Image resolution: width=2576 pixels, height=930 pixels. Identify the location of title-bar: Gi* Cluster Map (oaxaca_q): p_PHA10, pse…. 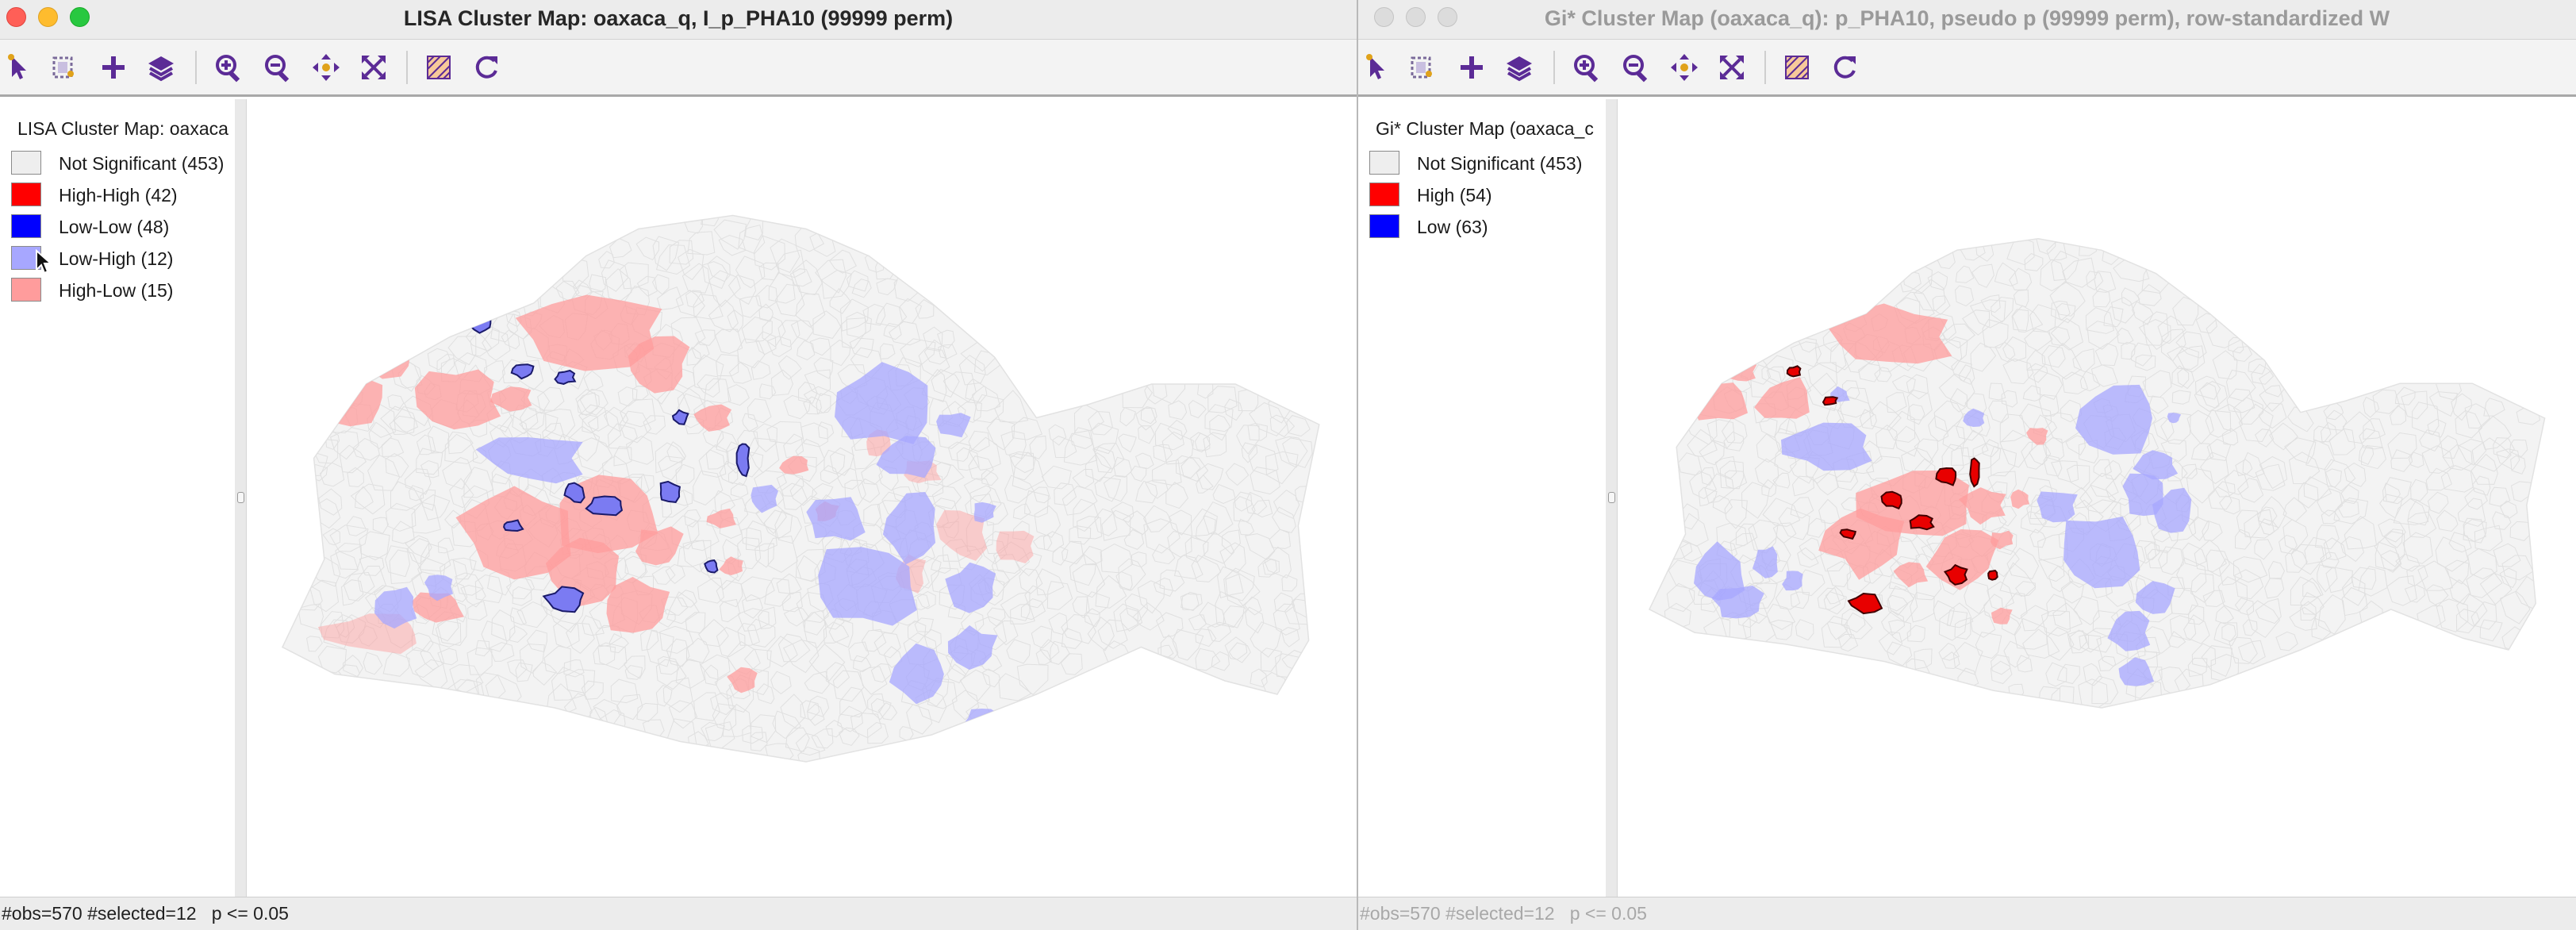
(1967, 20).